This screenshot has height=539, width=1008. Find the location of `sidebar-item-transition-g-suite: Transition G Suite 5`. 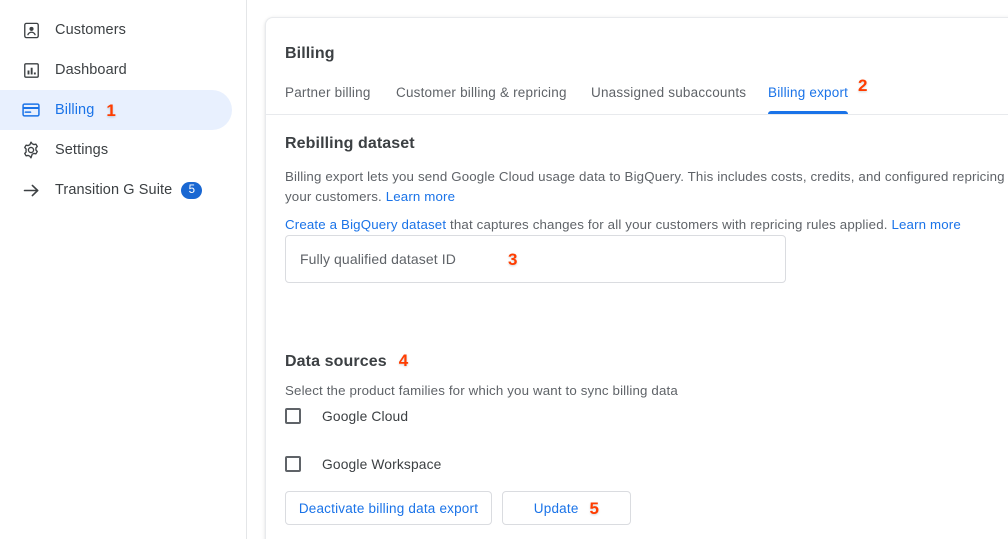

sidebar-item-transition-g-suite: Transition G Suite 5 is located at coordinates (116, 190).